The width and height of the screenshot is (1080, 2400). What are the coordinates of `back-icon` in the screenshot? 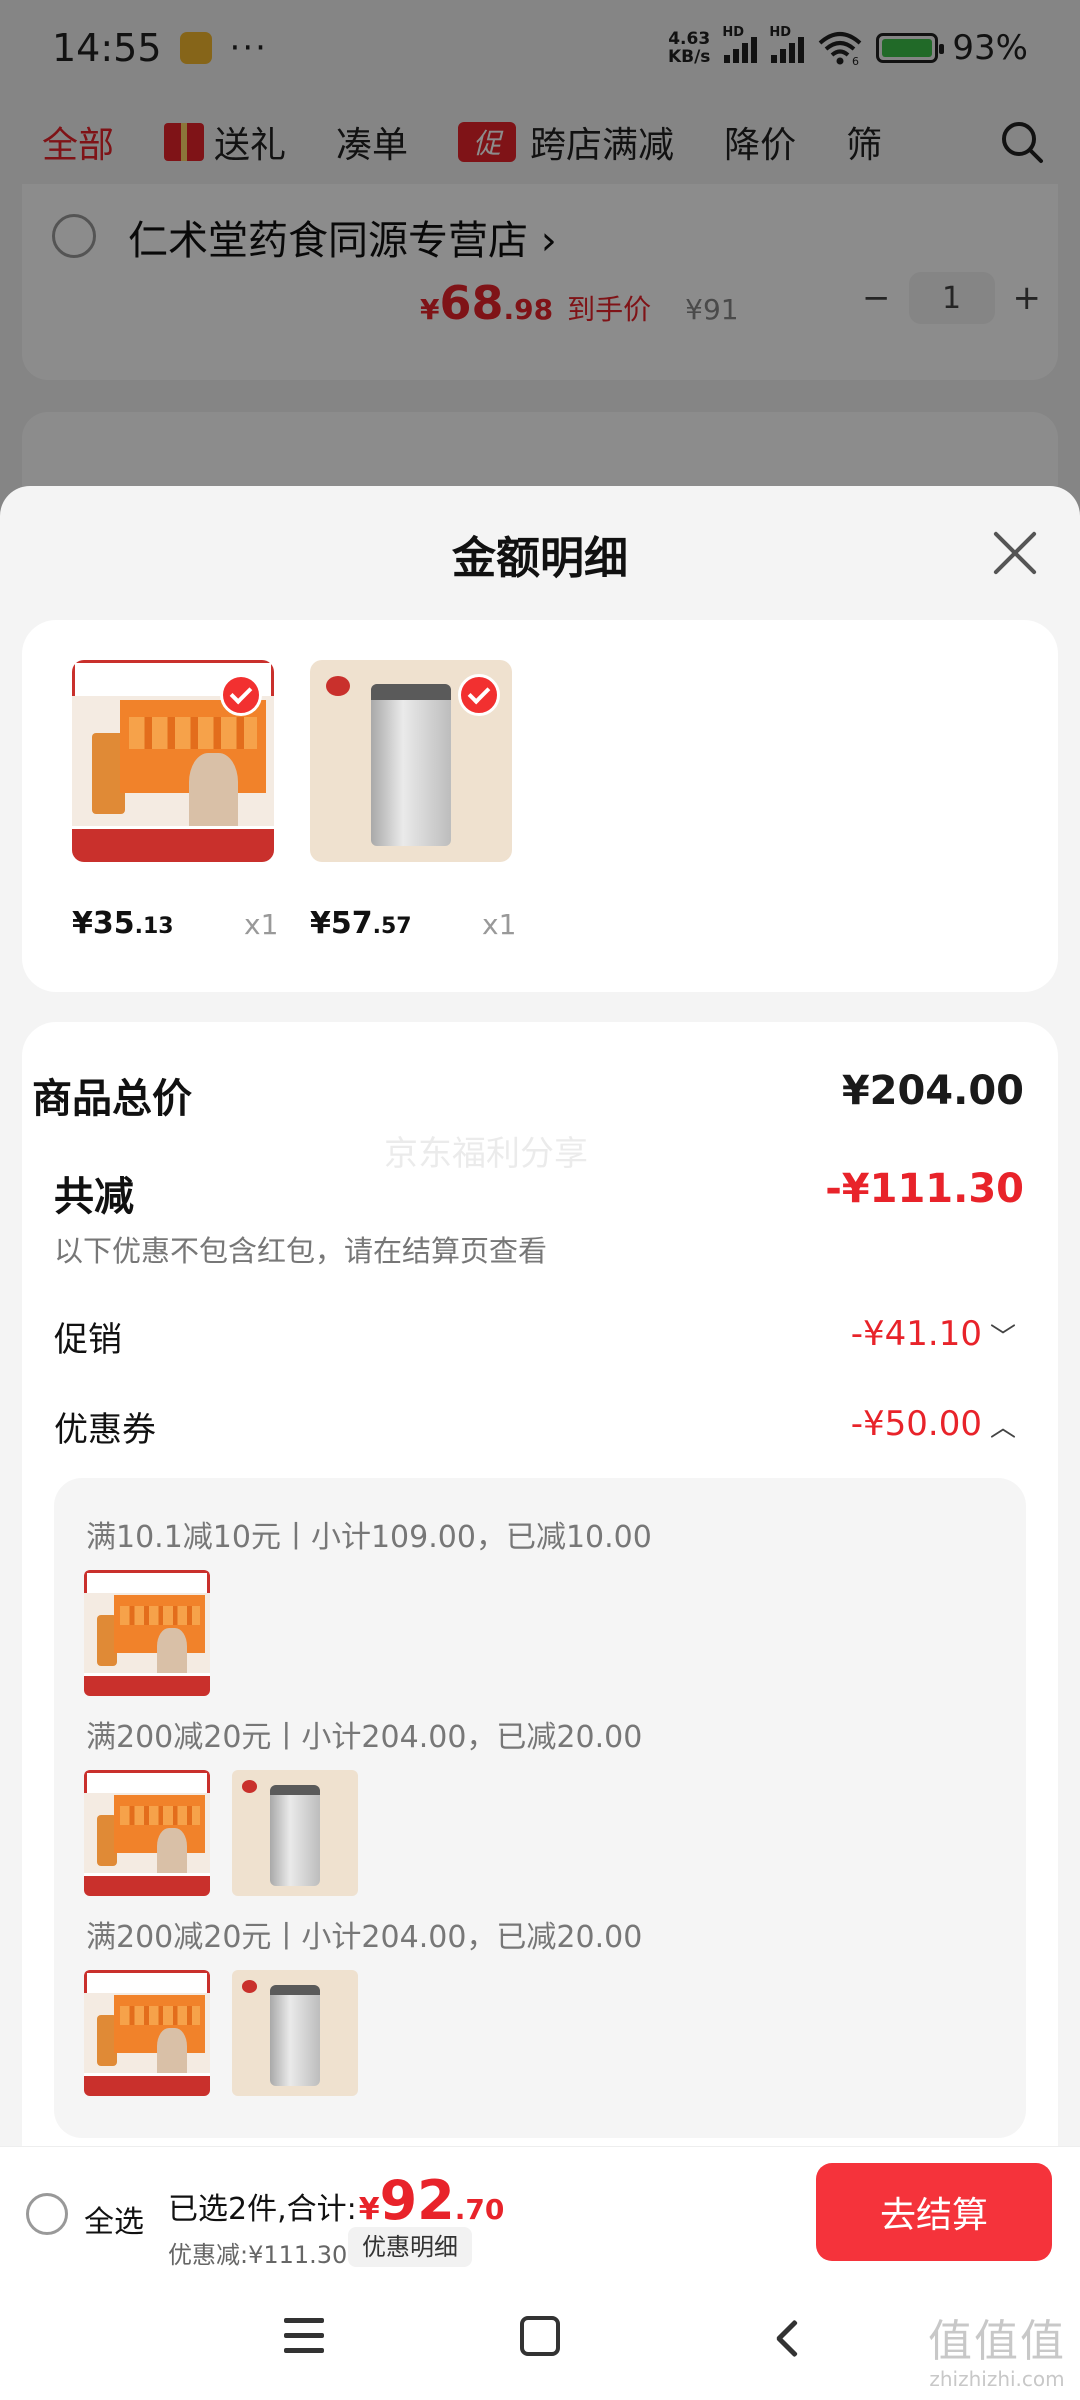 It's located at (784, 2338).